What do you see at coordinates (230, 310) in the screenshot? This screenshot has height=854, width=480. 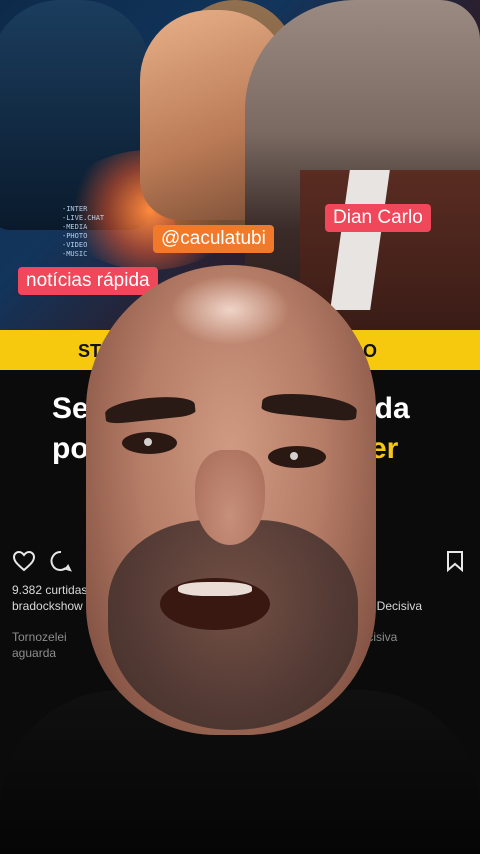 I see `head-highlight` at bounding box center [230, 310].